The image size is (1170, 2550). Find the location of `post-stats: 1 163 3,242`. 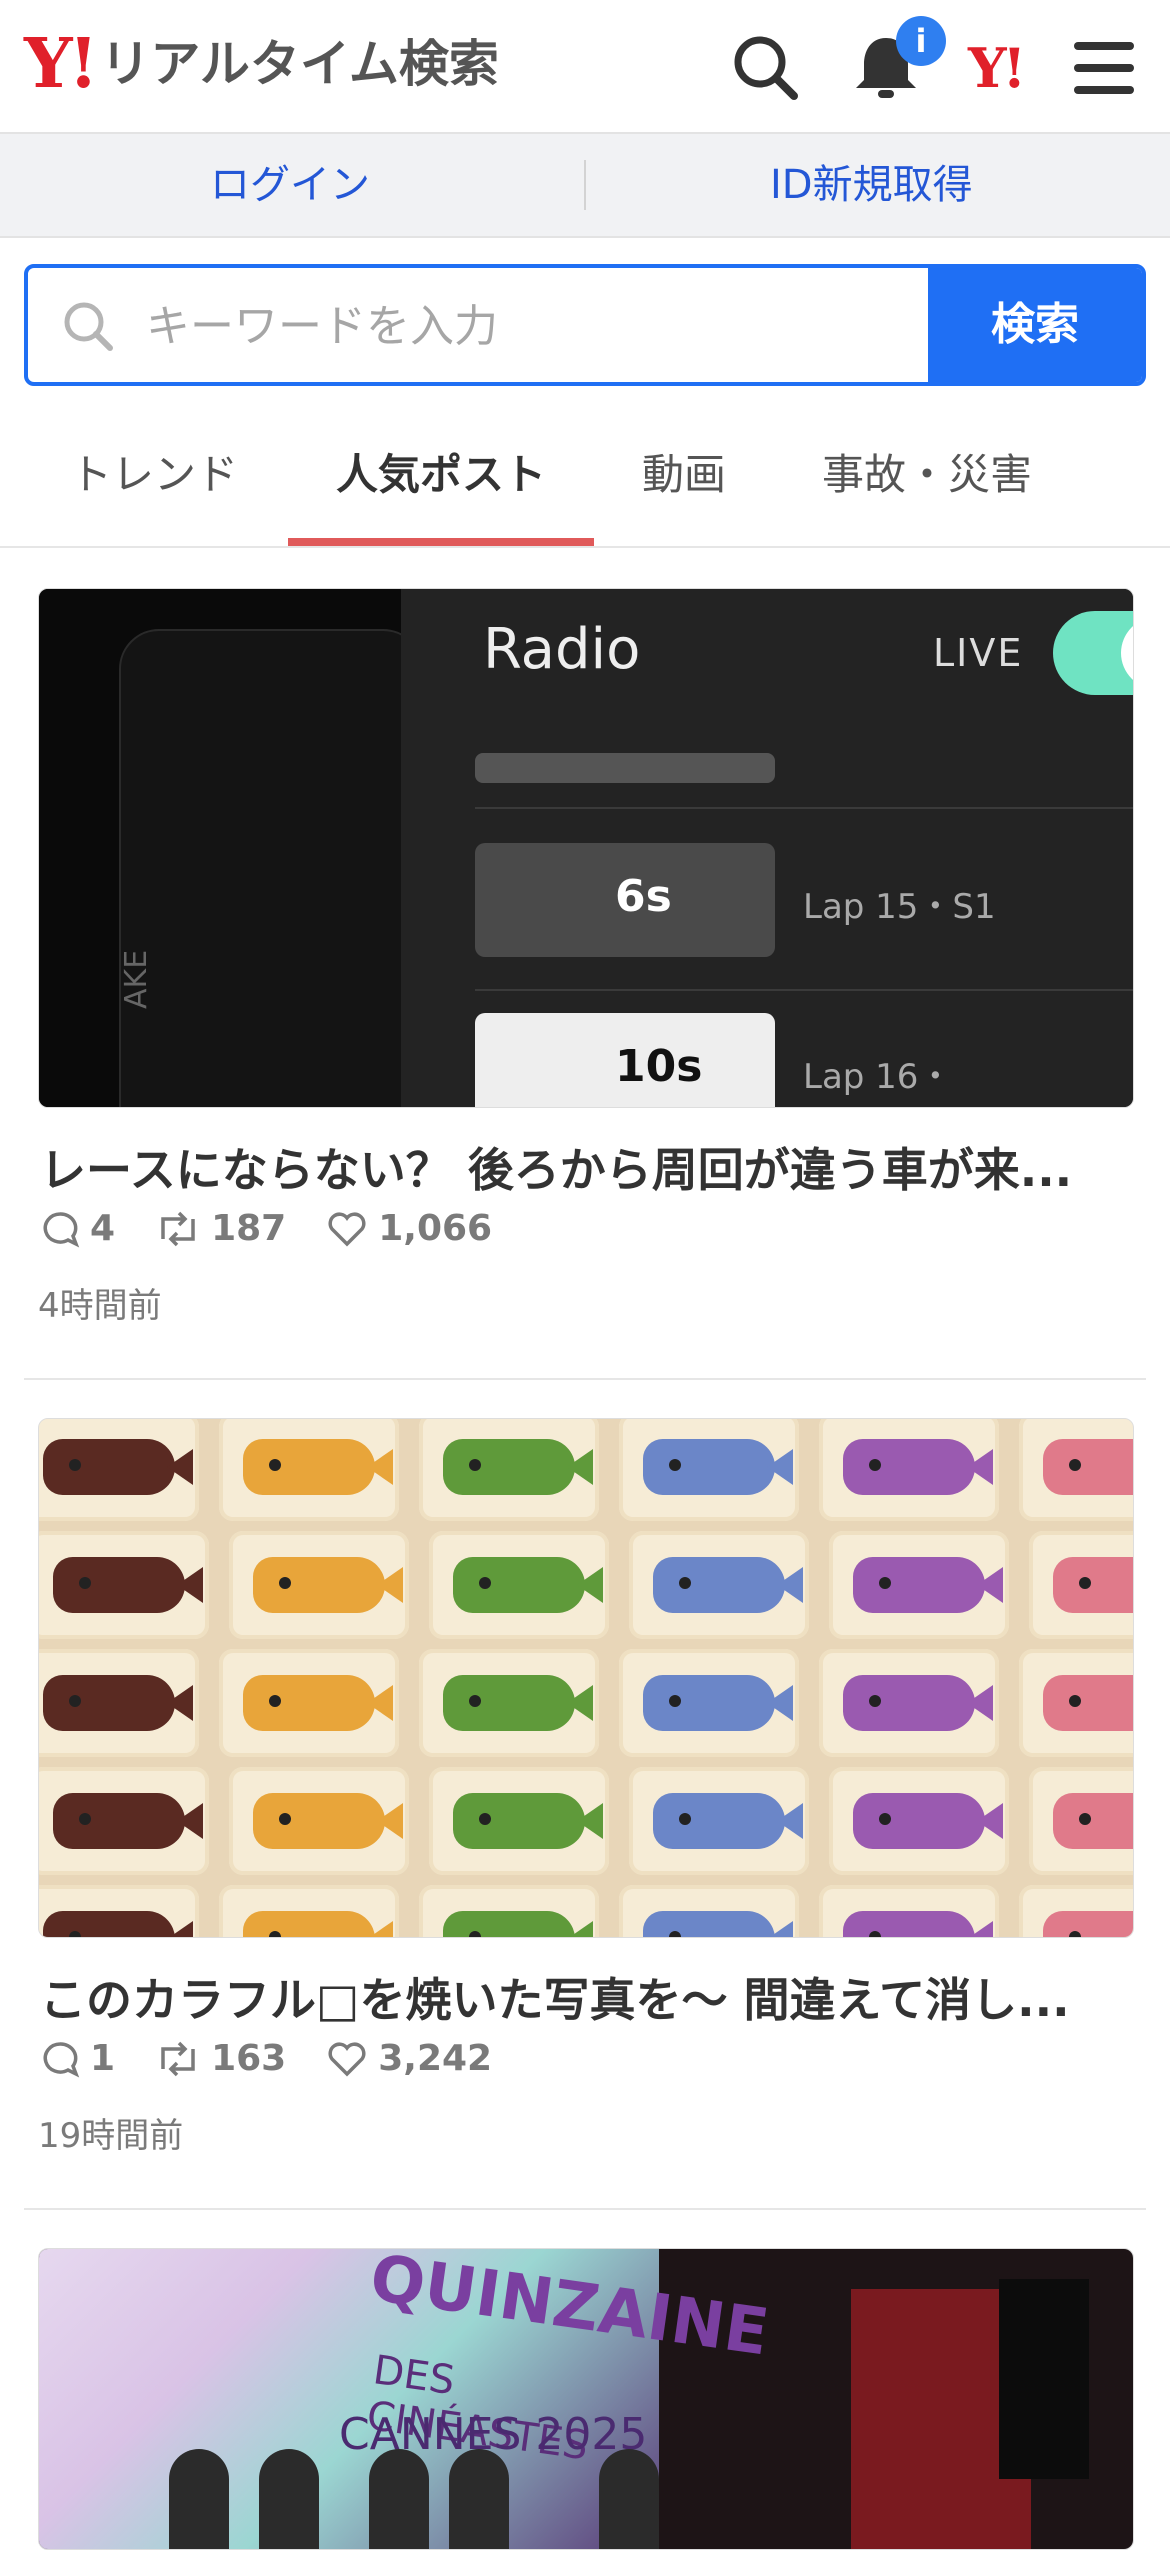

post-stats: 1 163 3,242 is located at coordinates (286, 2058).